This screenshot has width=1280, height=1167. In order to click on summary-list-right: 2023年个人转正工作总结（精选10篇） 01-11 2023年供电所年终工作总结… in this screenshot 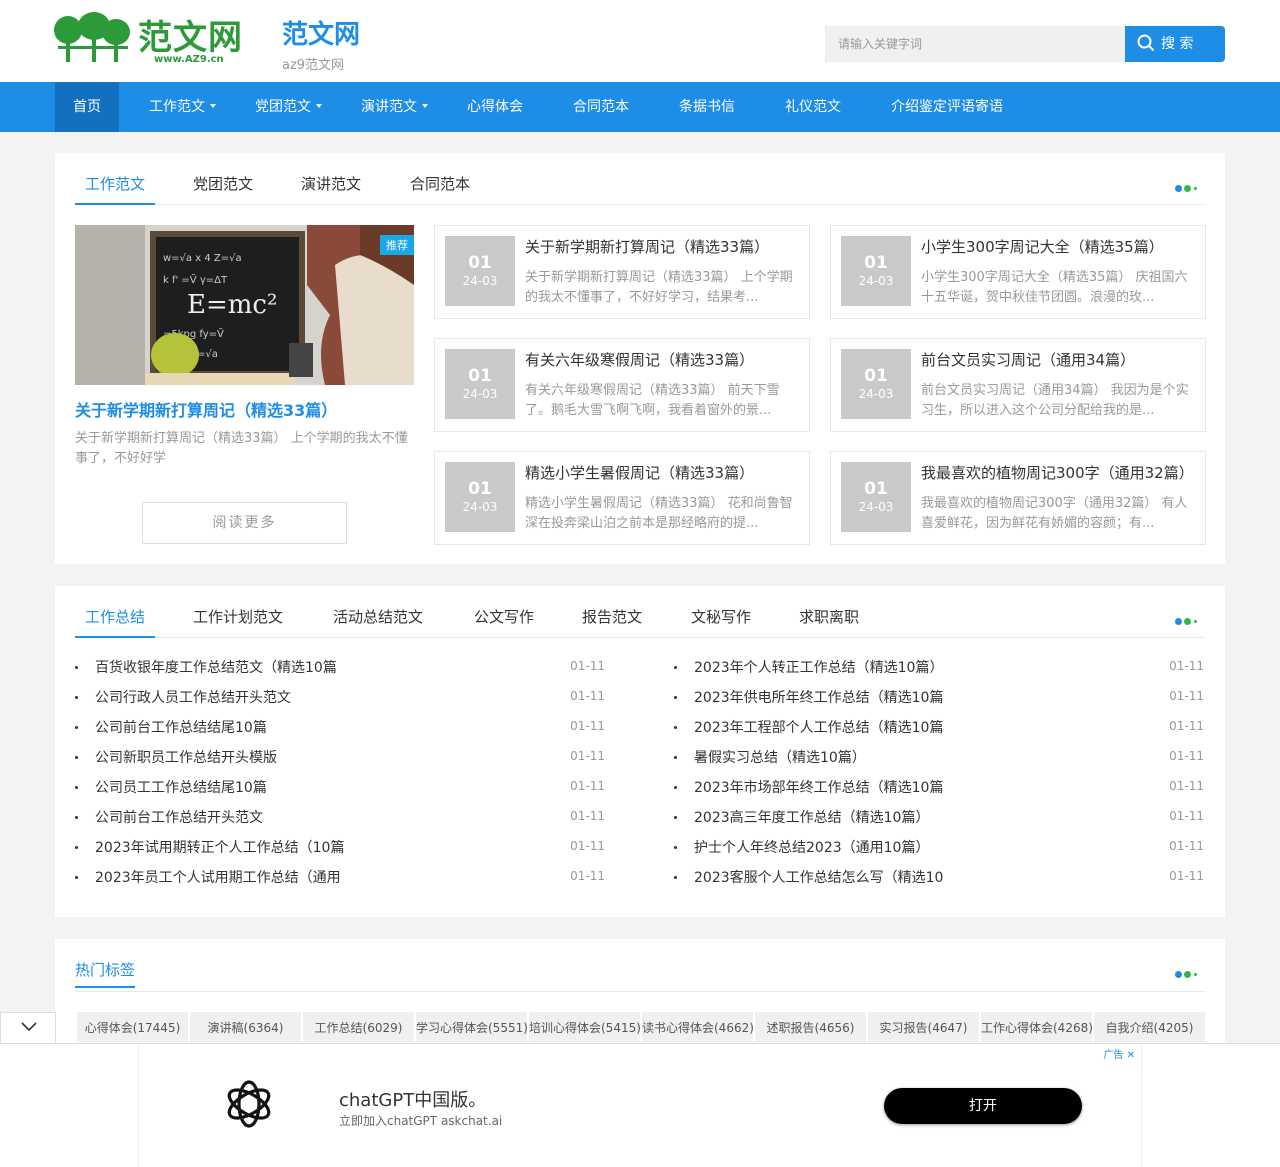, I will do `click(939, 773)`.